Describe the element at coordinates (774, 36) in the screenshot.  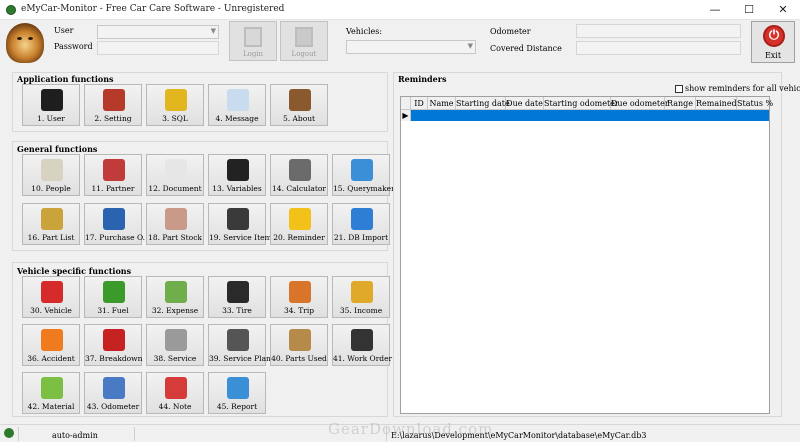
I see `power-icon: ⏻` at that location.